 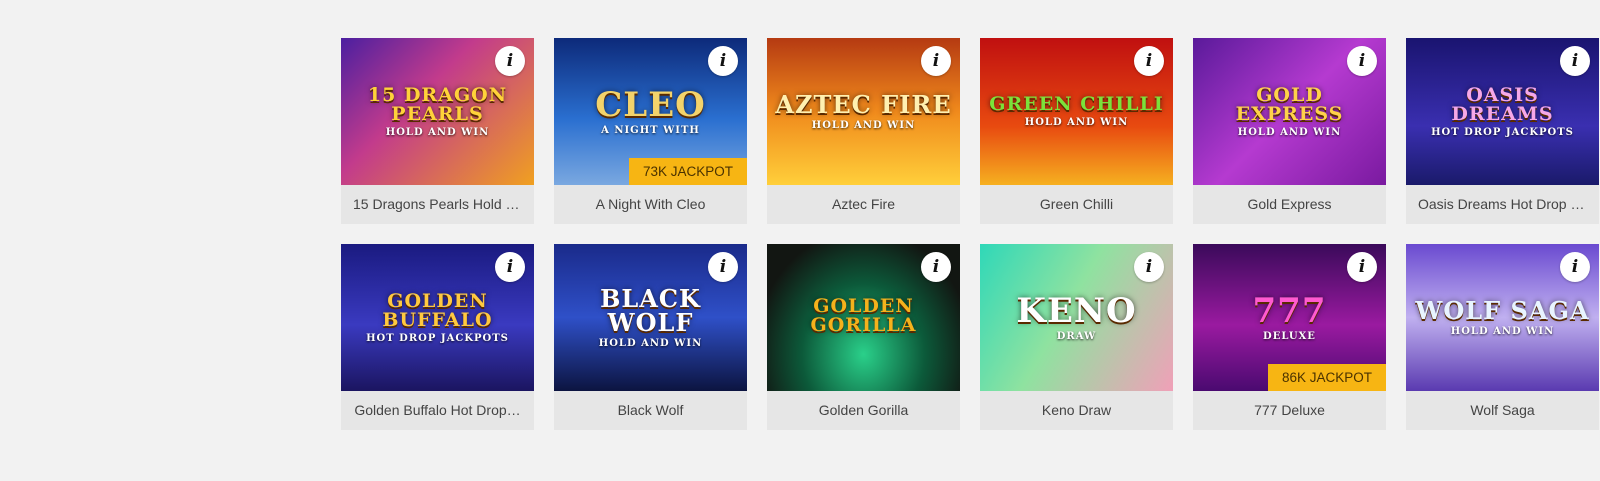 I want to click on game-thumbnail: CLEO A NIGHT WITH i 73K JACKPOT, so click(x=650, y=111).